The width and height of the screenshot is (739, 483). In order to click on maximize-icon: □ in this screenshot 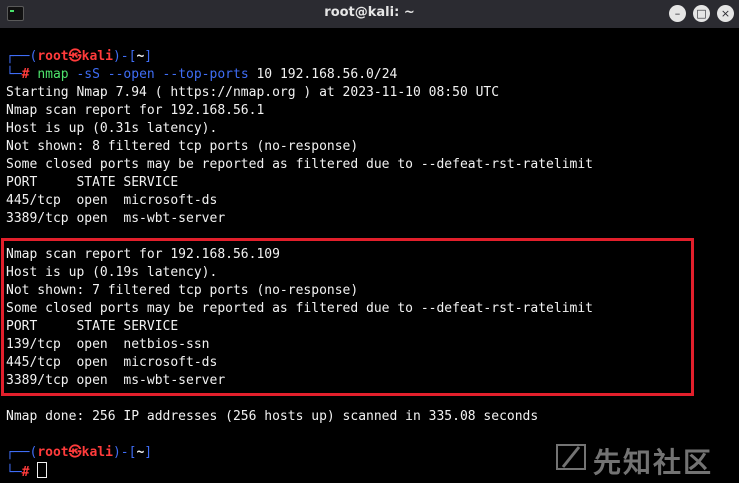, I will do `click(701, 13)`.